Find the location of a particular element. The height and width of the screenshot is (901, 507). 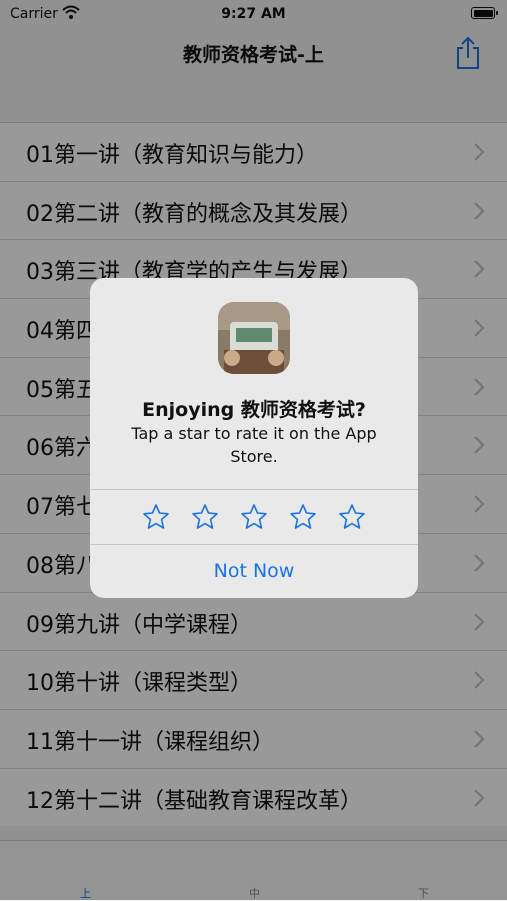

star-rating is located at coordinates (254, 517).